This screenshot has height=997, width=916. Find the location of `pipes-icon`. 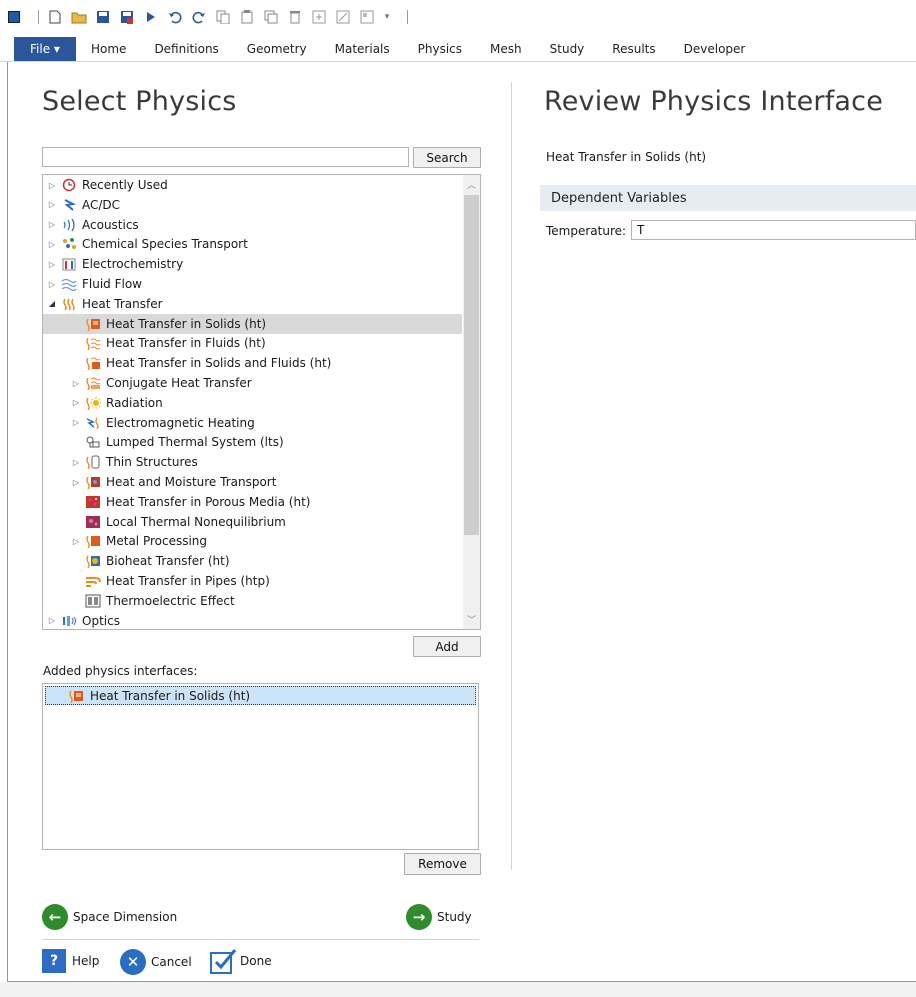

pipes-icon is located at coordinates (93, 581).